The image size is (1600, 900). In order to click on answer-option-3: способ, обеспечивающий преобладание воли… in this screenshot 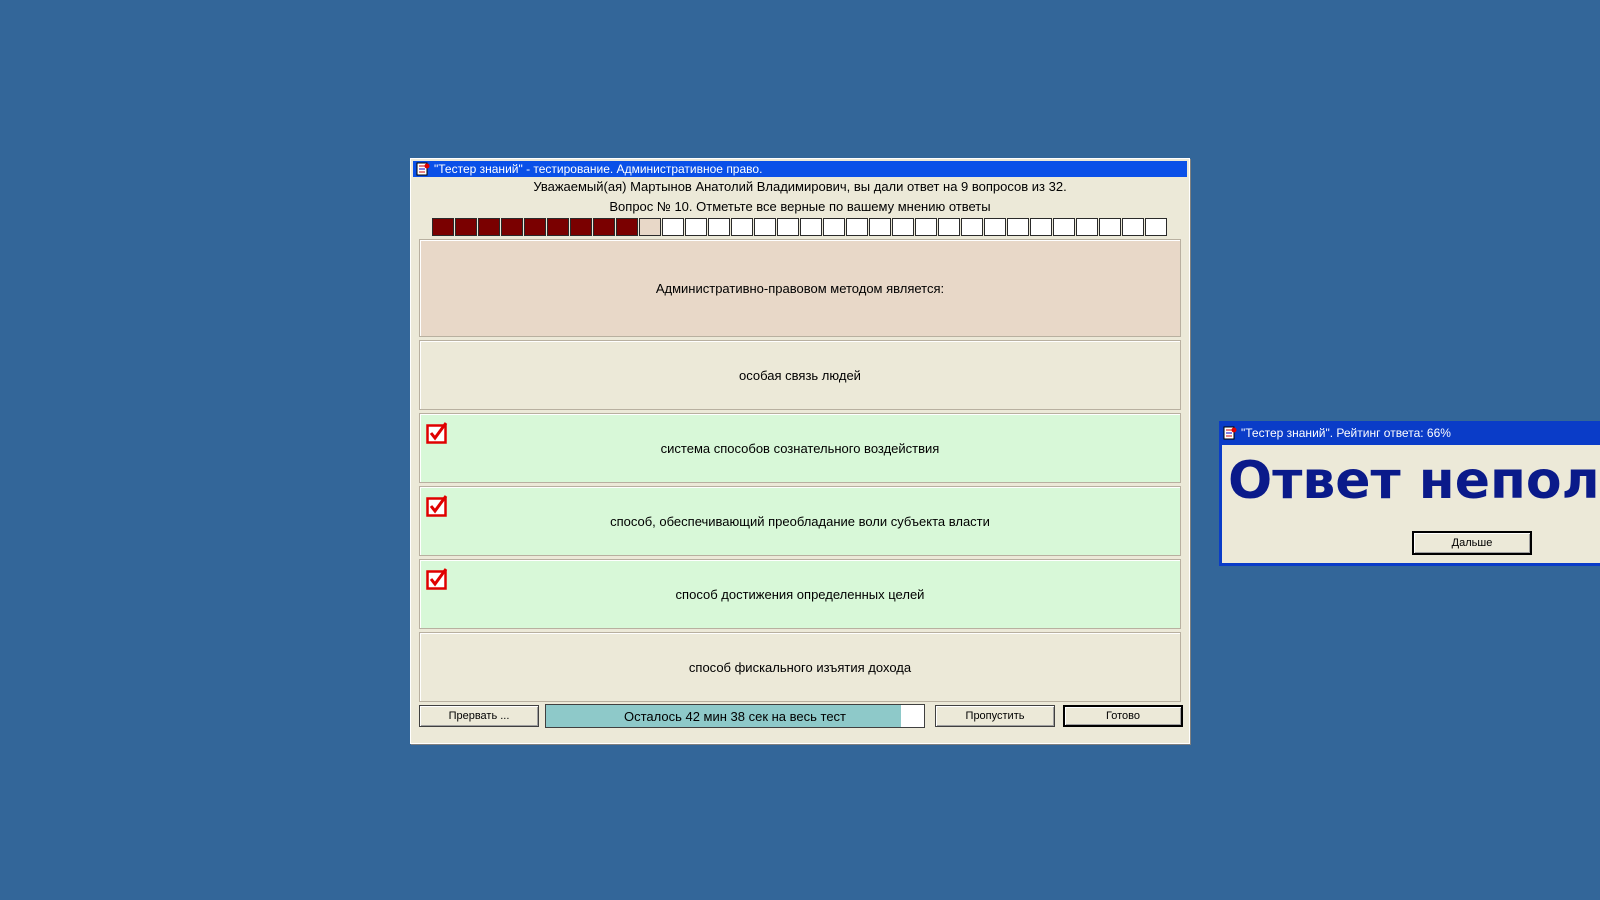, I will do `click(800, 521)`.